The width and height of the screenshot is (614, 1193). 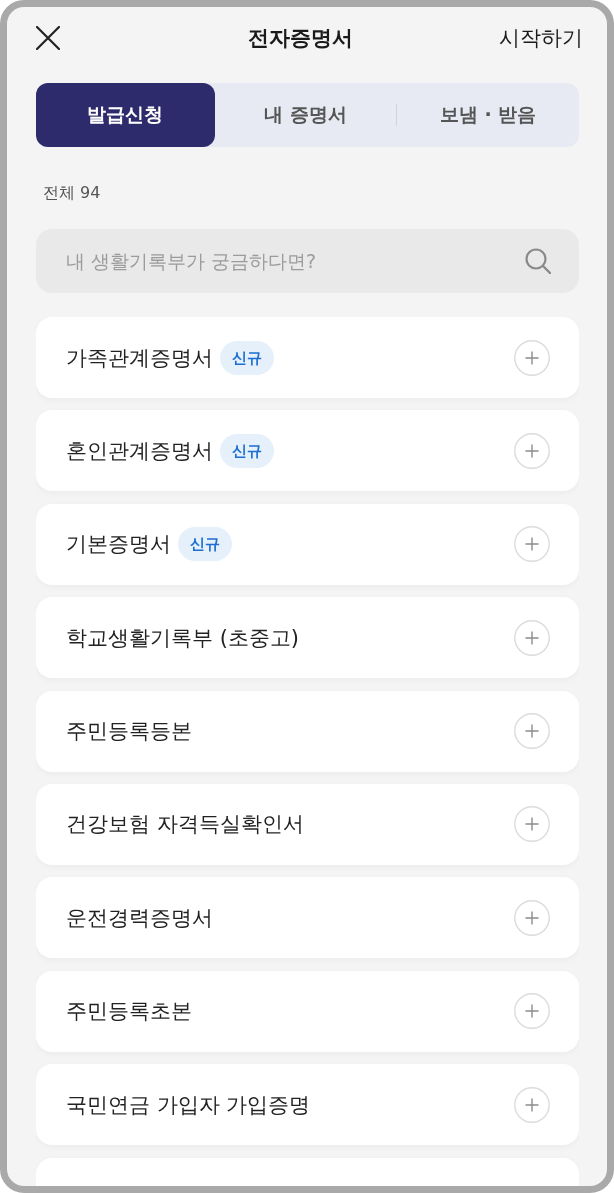 I want to click on certificate-item: 건강보험 자격득실확인서, so click(x=307, y=824).